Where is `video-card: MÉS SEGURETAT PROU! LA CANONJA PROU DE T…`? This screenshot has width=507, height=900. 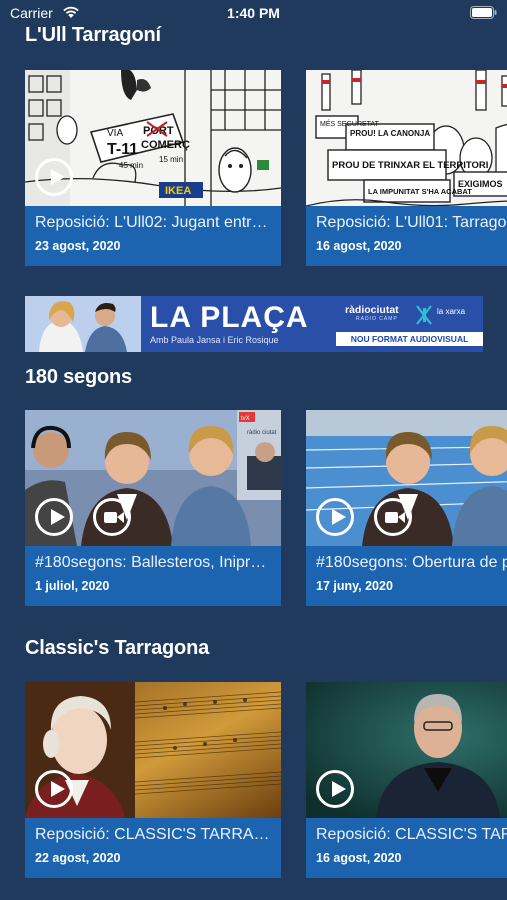 video-card: MÉS SEGURETAT PROU! LA CANONJA PROU DE T… is located at coordinates (406, 168).